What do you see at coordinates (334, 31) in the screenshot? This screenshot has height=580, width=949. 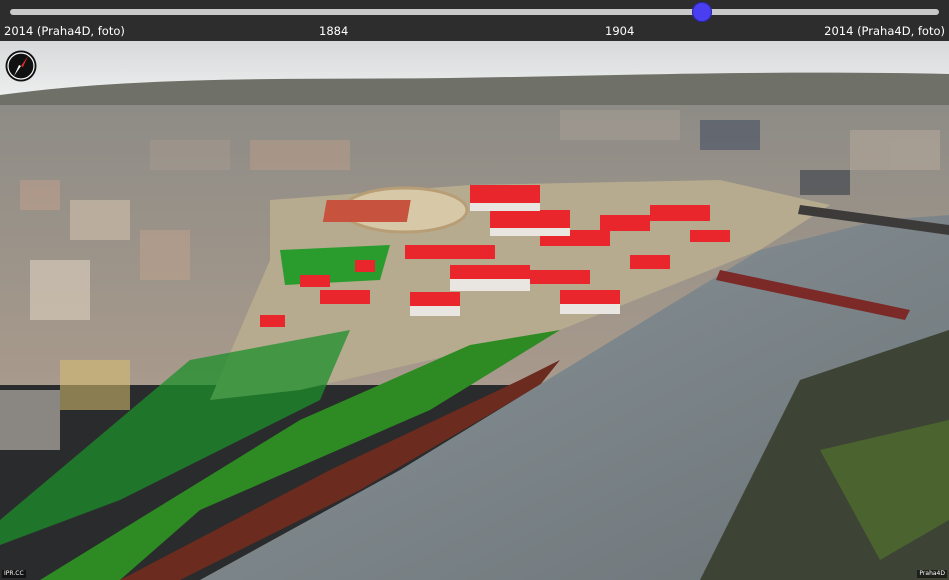 I see `timeline-label-1884: 1884` at bounding box center [334, 31].